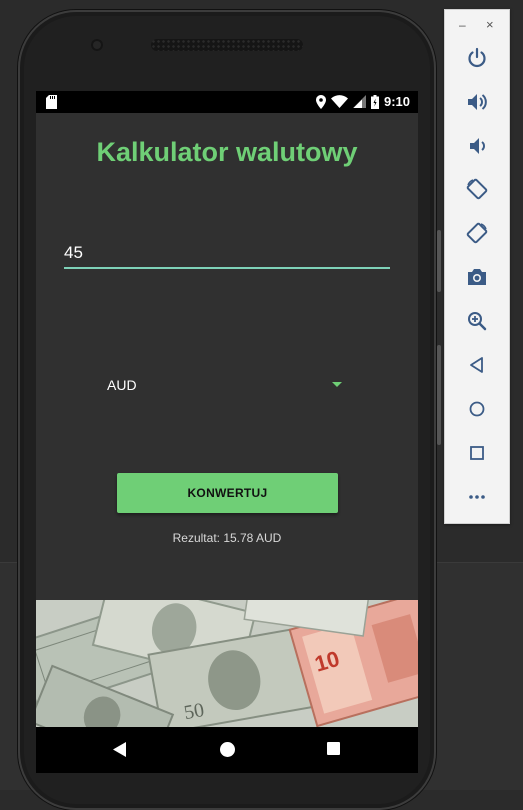 The image size is (523, 810). What do you see at coordinates (227, 45) in the screenshot?
I see `earpiece-speaker` at bounding box center [227, 45].